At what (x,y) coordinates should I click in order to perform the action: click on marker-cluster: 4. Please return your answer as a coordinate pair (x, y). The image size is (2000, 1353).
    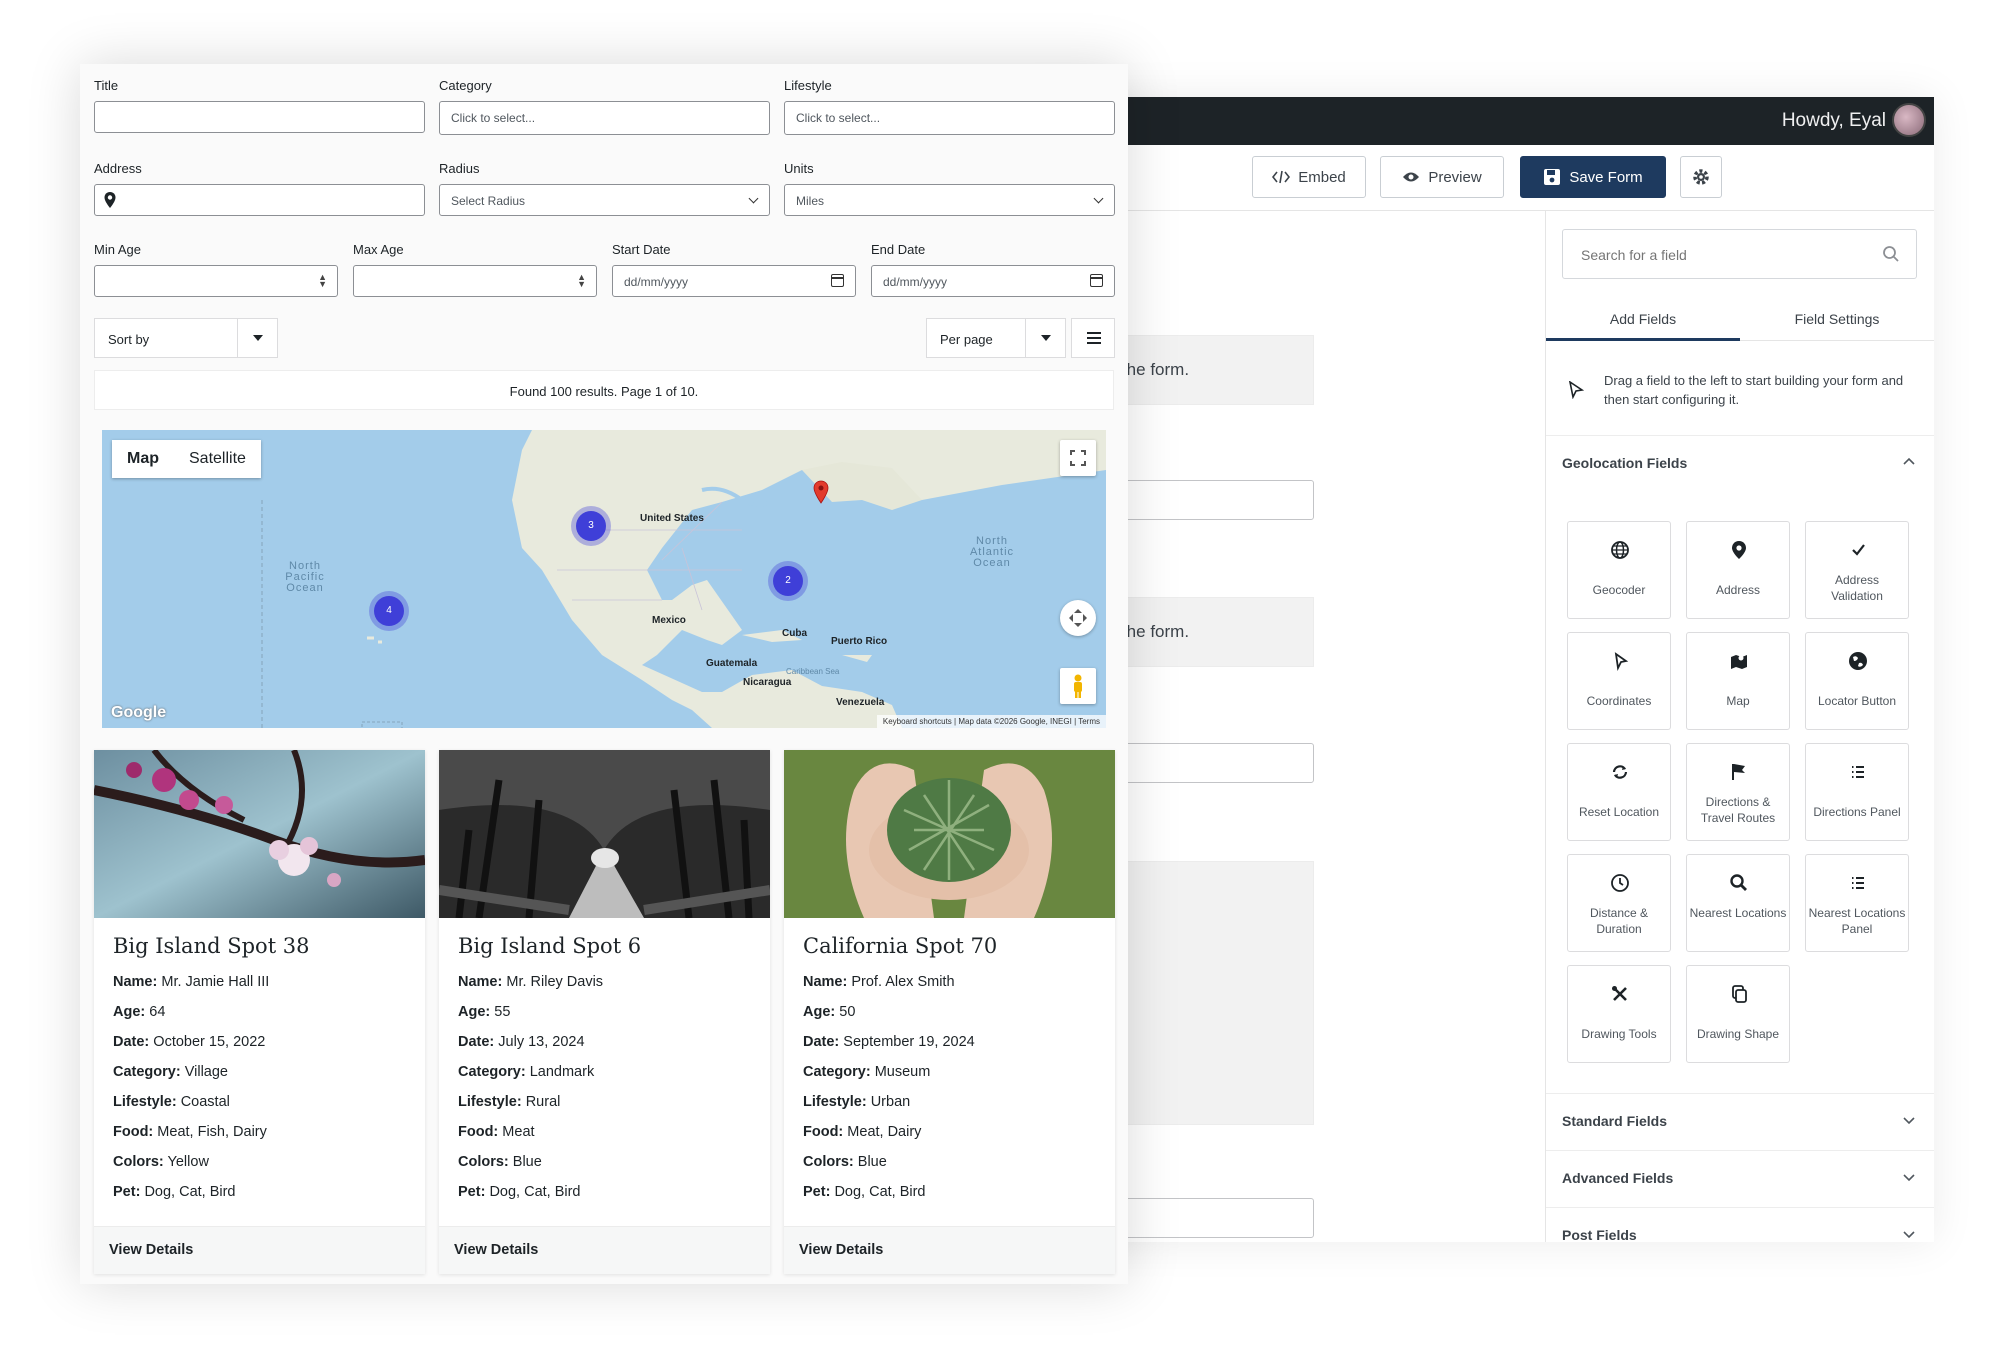
    Looking at the image, I should click on (389, 611).